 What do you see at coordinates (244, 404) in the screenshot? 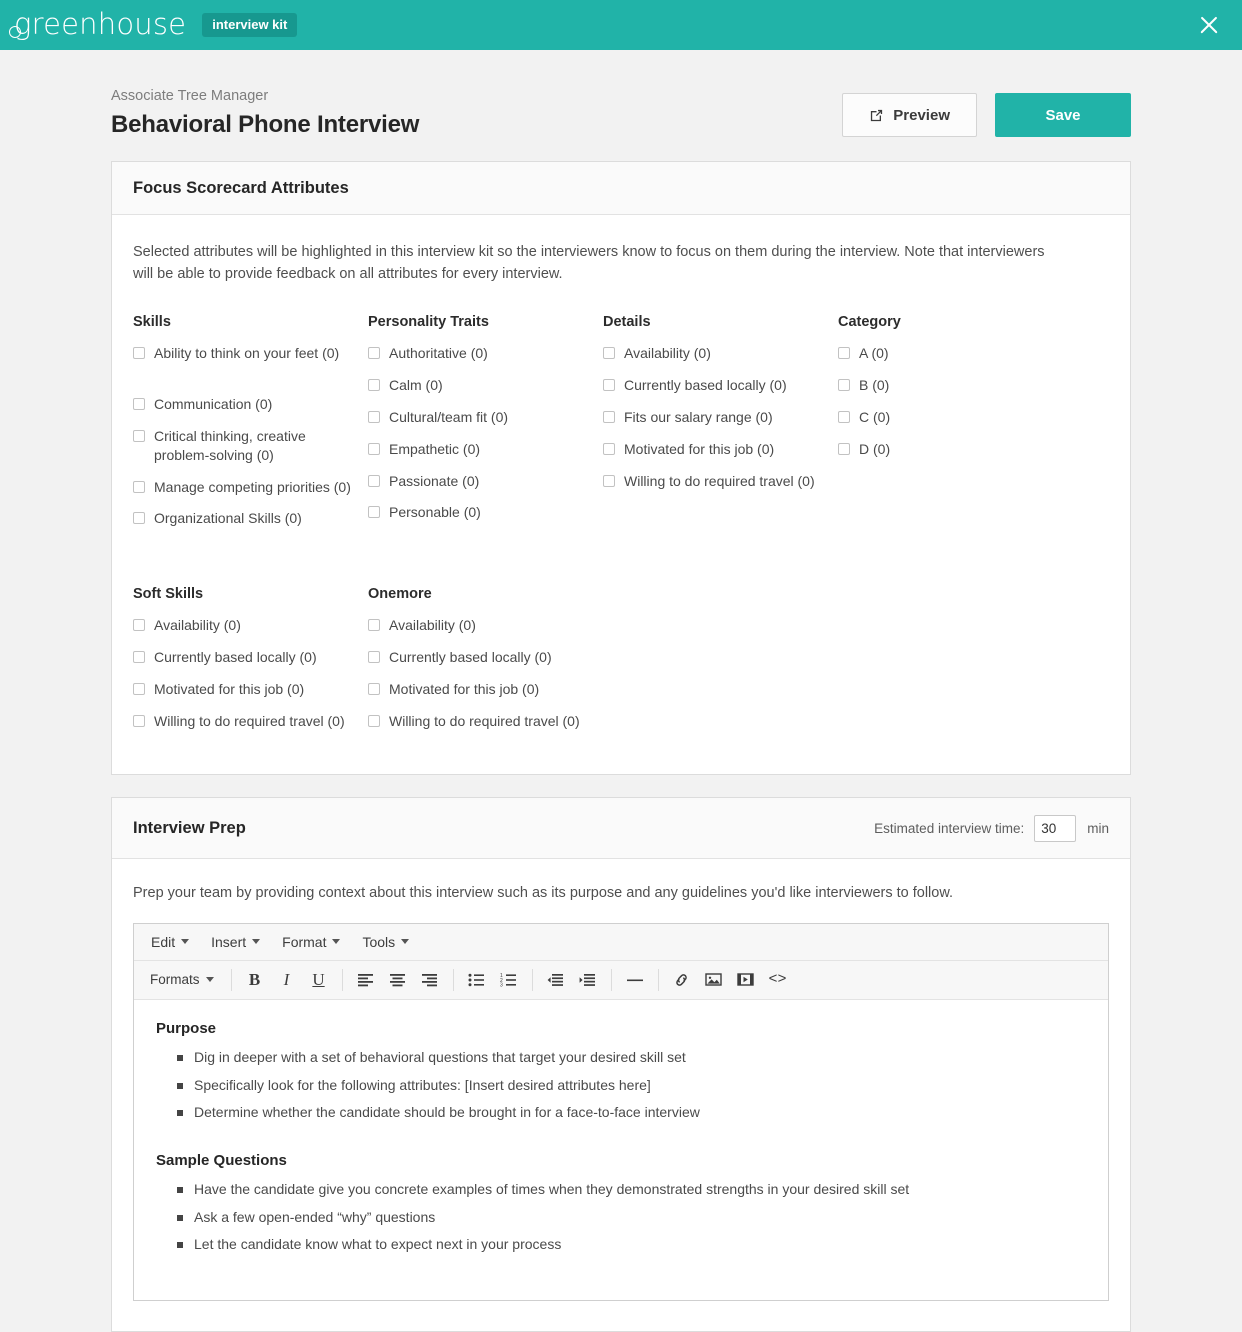
I see `attribute-checkbox-row: Communication (0)` at bounding box center [244, 404].